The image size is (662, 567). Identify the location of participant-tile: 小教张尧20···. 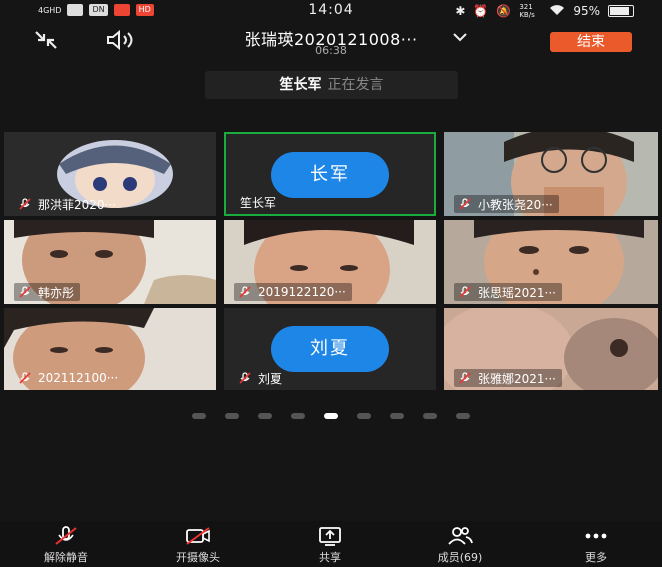
(551, 174).